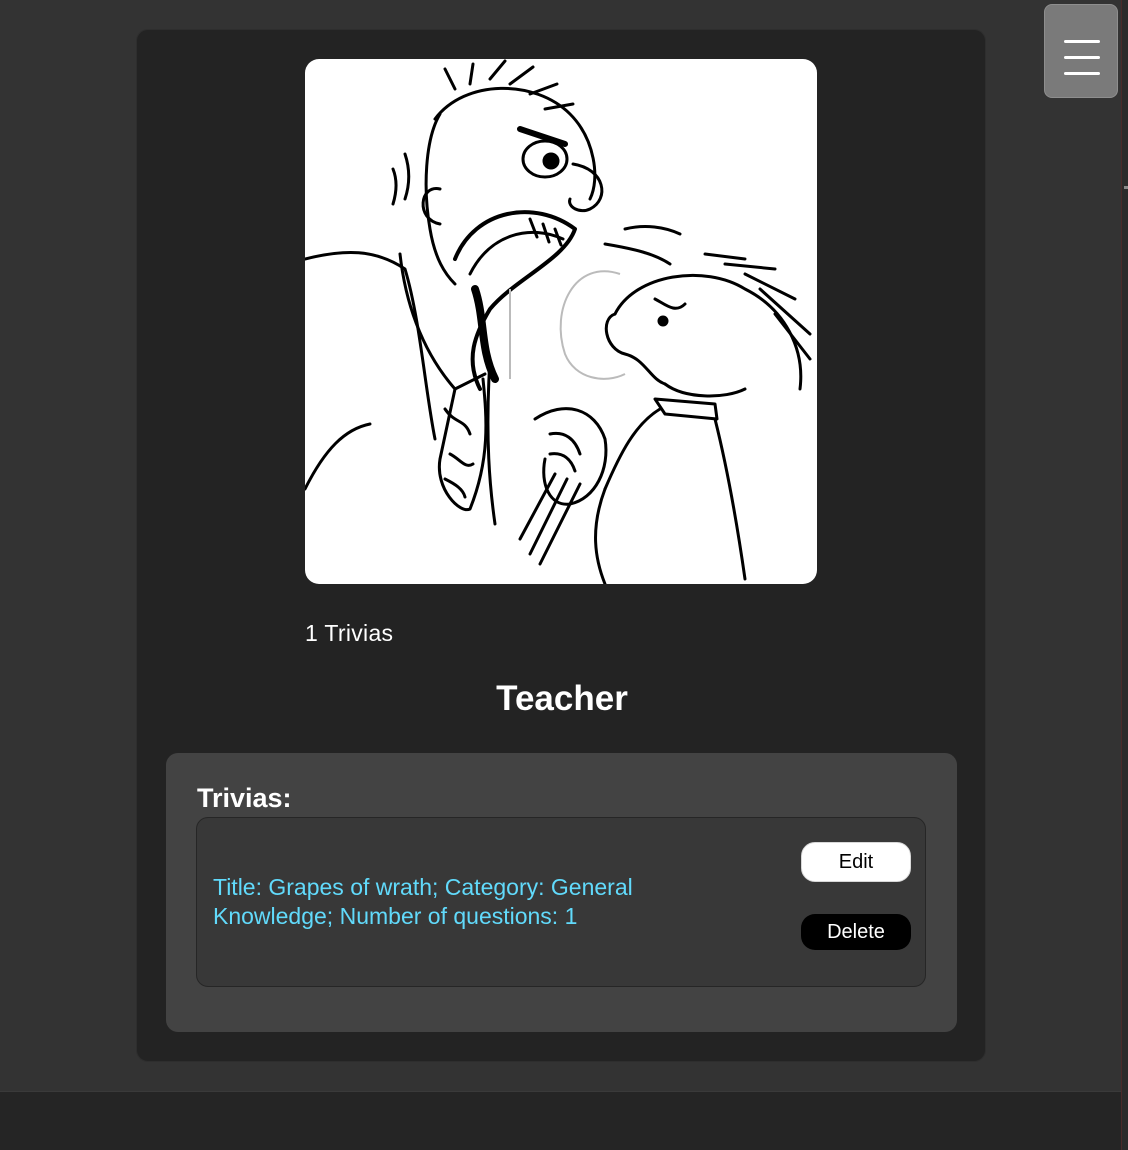 The width and height of the screenshot is (1128, 1150). Describe the element at coordinates (1081, 51) in the screenshot. I see `menu-button` at that location.